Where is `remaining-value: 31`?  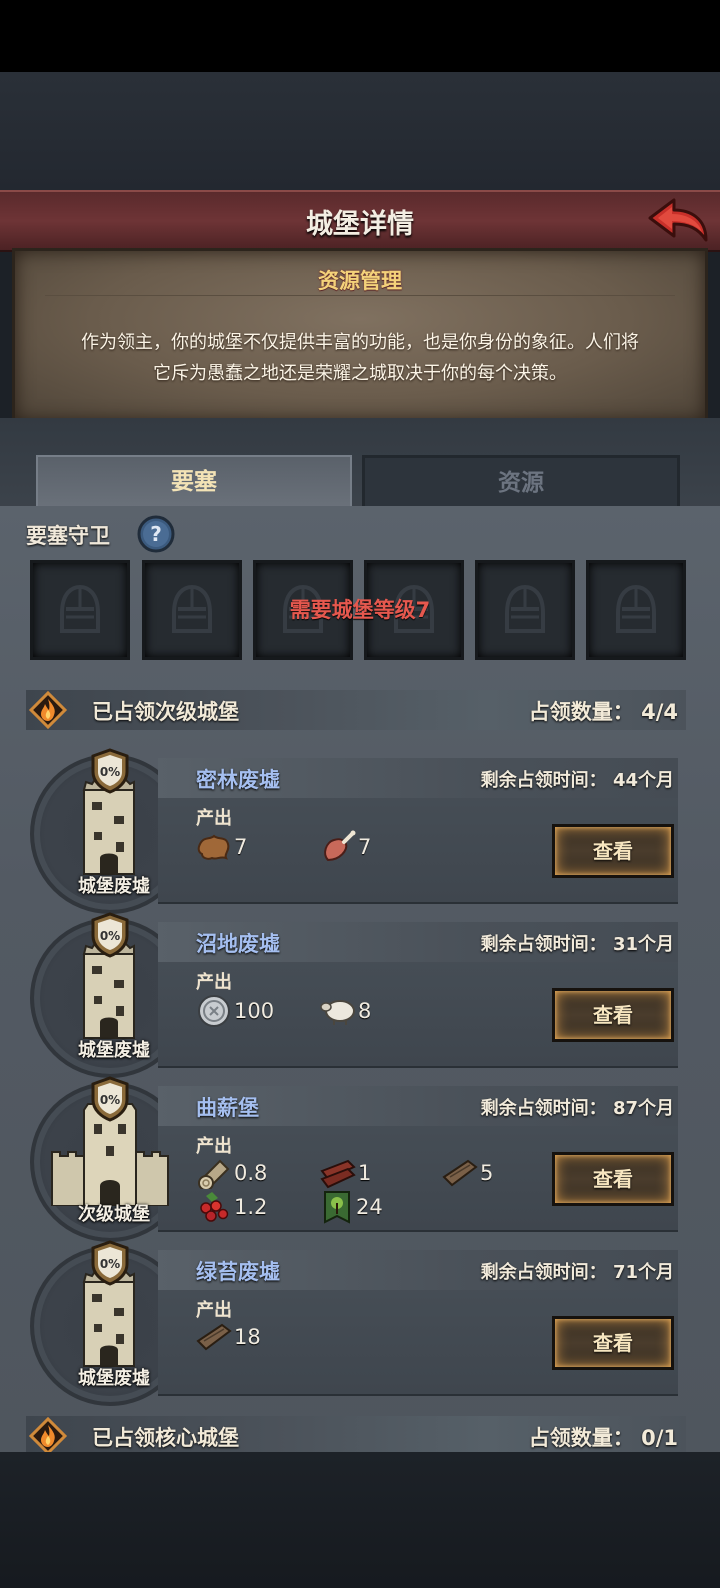 remaining-value: 31 is located at coordinates (625, 944).